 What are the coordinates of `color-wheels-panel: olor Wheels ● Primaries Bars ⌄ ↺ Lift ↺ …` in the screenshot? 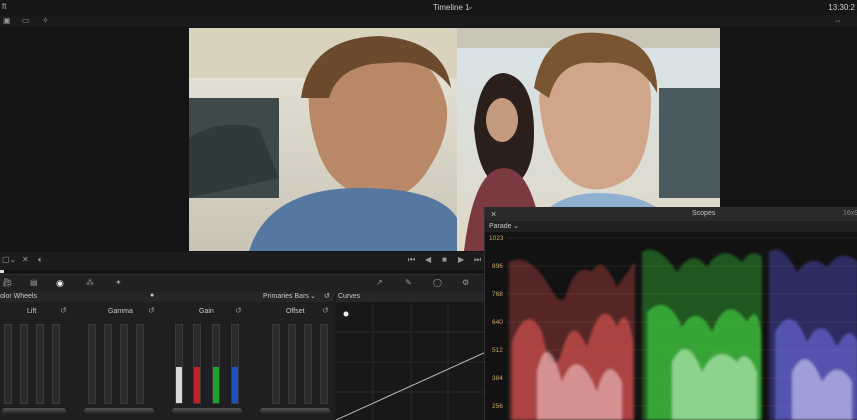 It's located at (167, 356).